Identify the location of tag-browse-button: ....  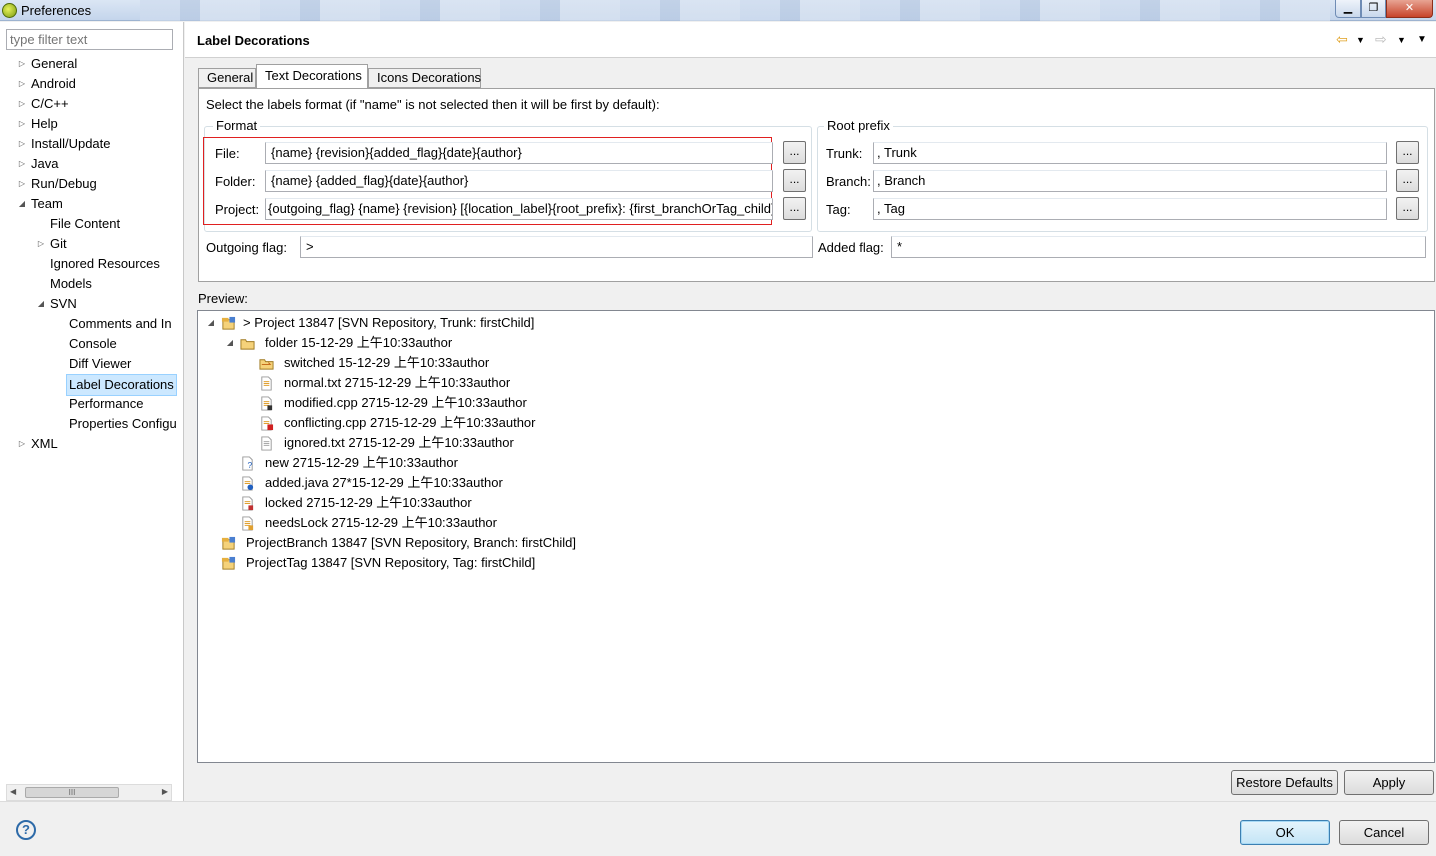
(1407, 208).